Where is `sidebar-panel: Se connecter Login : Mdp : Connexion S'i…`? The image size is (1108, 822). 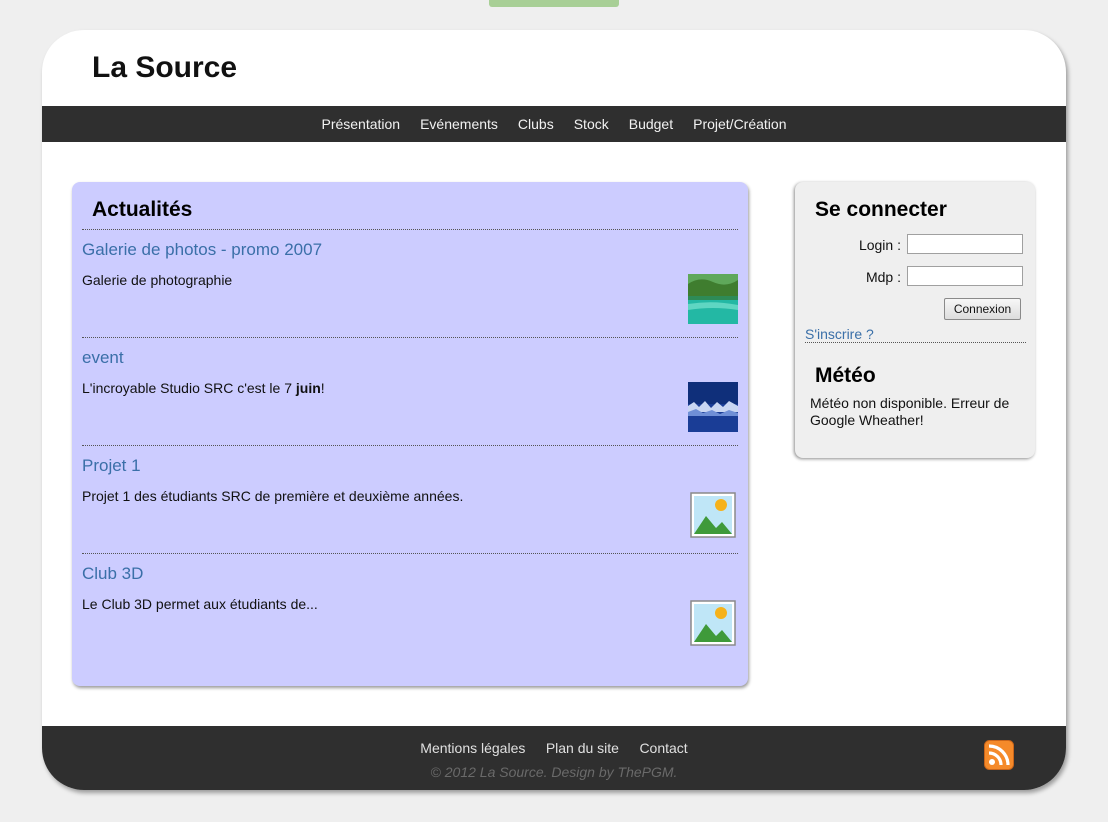 sidebar-panel: Se connecter Login : Mdp : Connexion S'i… is located at coordinates (915, 320).